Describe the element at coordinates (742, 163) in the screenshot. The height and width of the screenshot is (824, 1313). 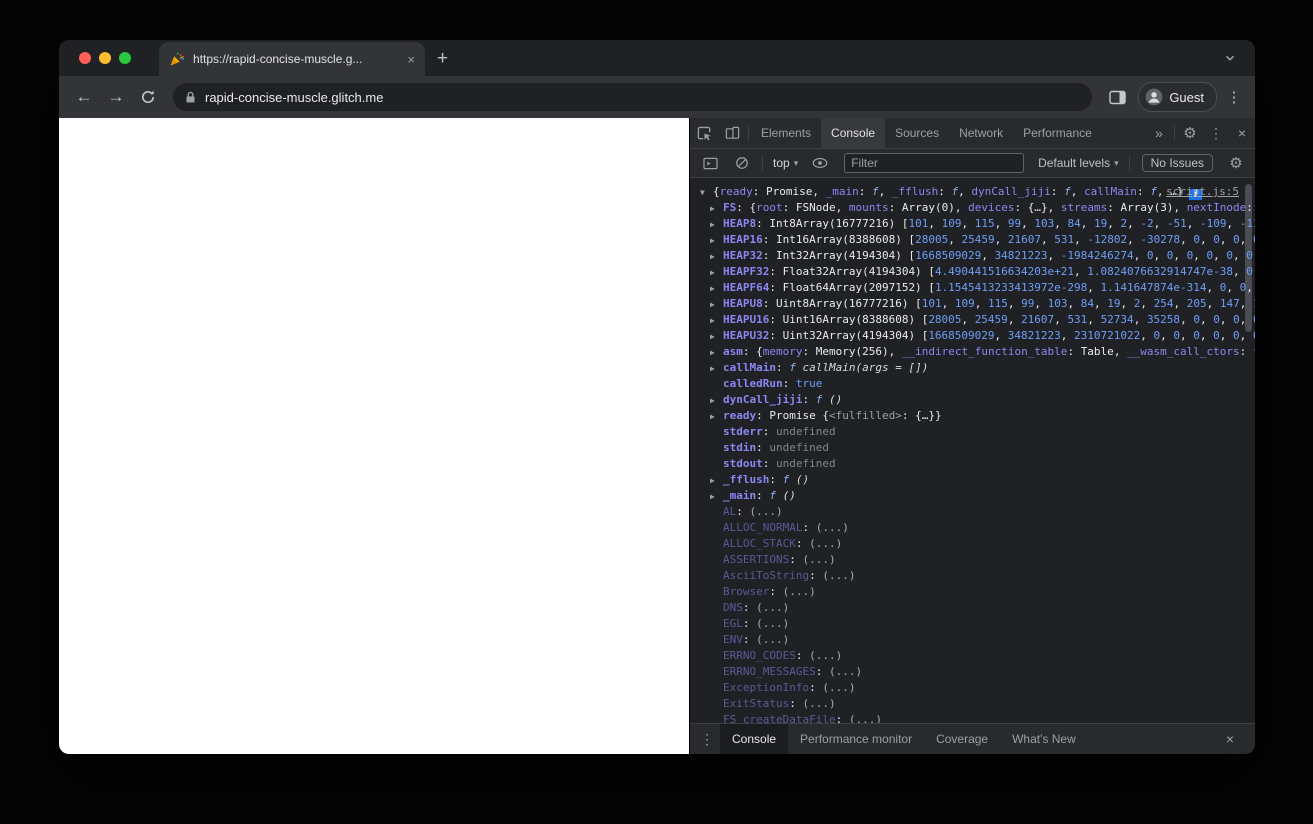
I see `clear-console-icon` at that location.